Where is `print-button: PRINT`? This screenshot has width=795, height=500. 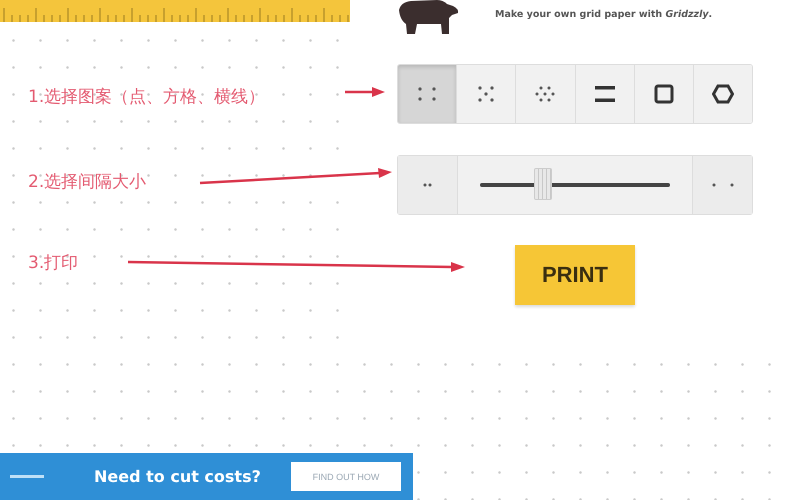
print-button: PRINT is located at coordinates (575, 275).